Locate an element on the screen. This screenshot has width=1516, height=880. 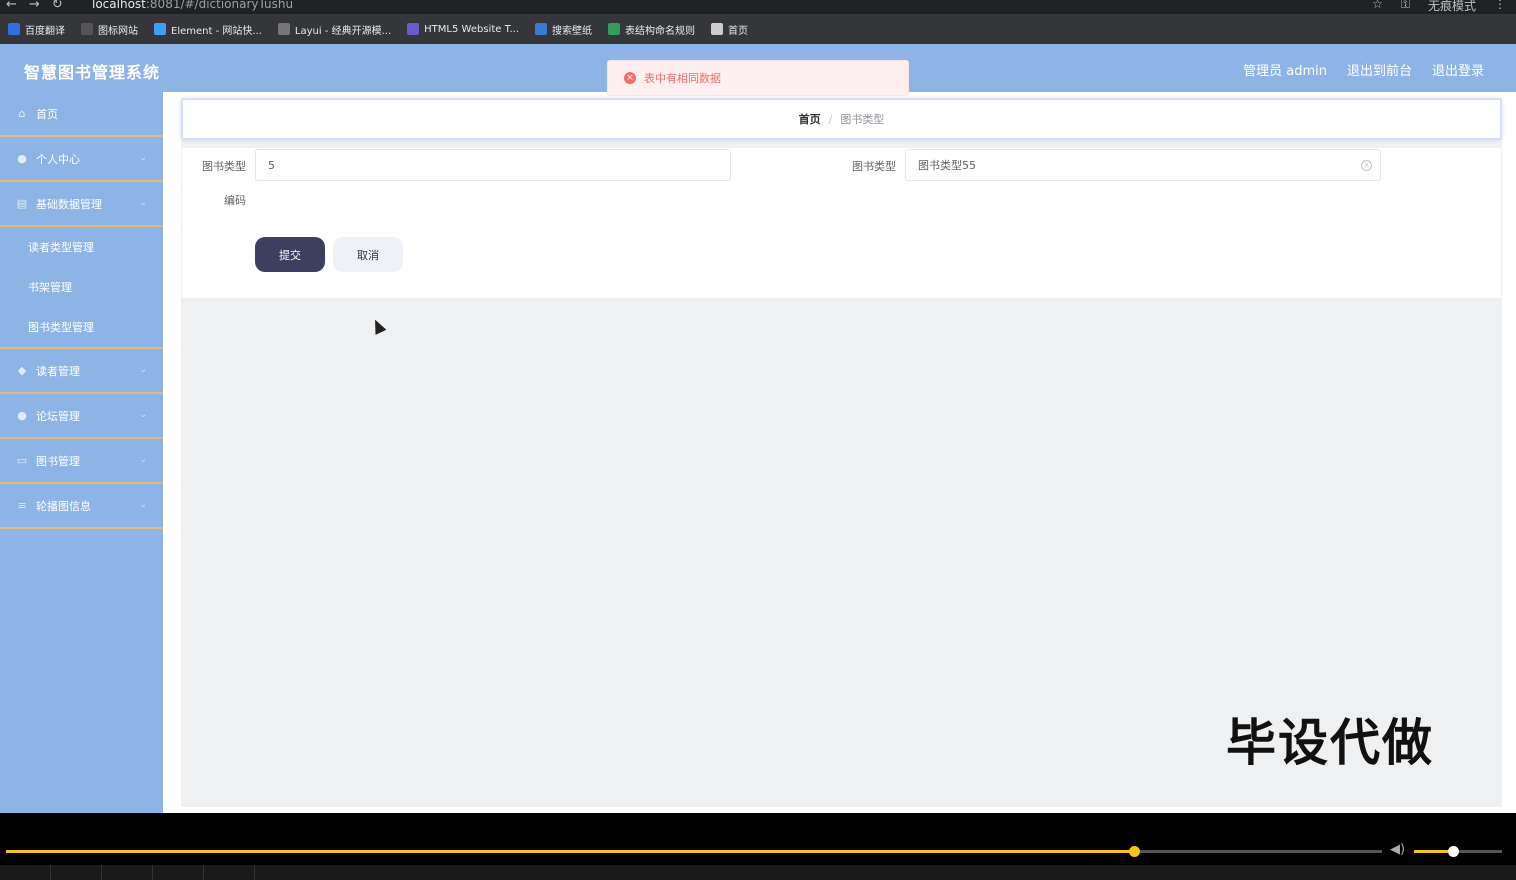
sidebar-item-label: 图书管理 is located at coordinates (58, 461).